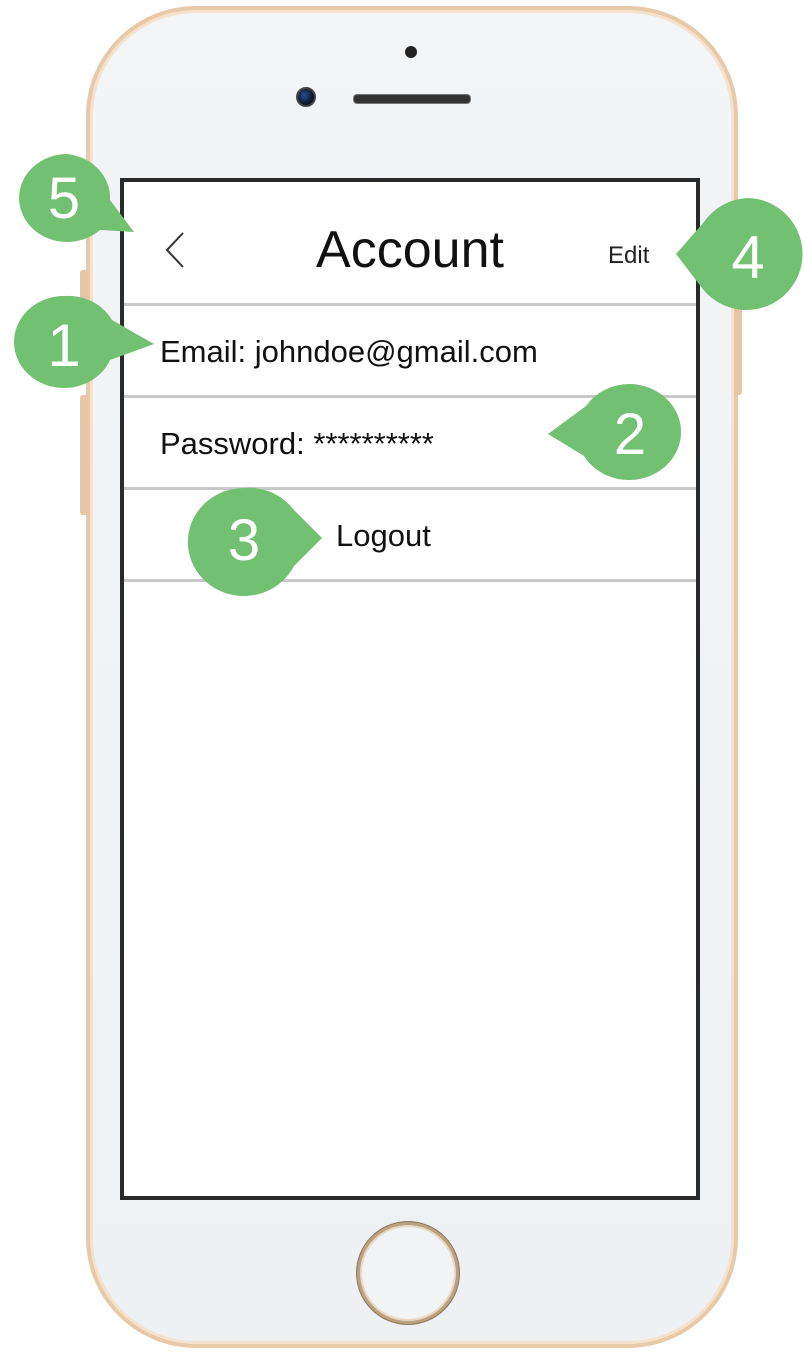  I want to click on callout-2-number: 2, so click(630, 434).